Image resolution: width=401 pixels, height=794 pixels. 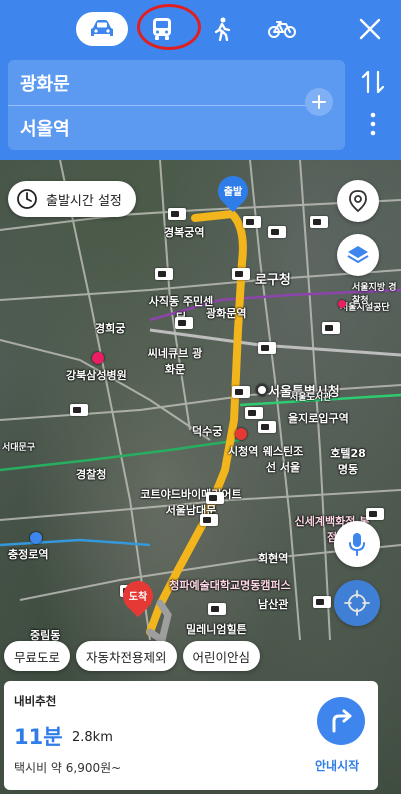 I want to click on filter-chip-free-road: 무료도로, so click(x=37, y=656).